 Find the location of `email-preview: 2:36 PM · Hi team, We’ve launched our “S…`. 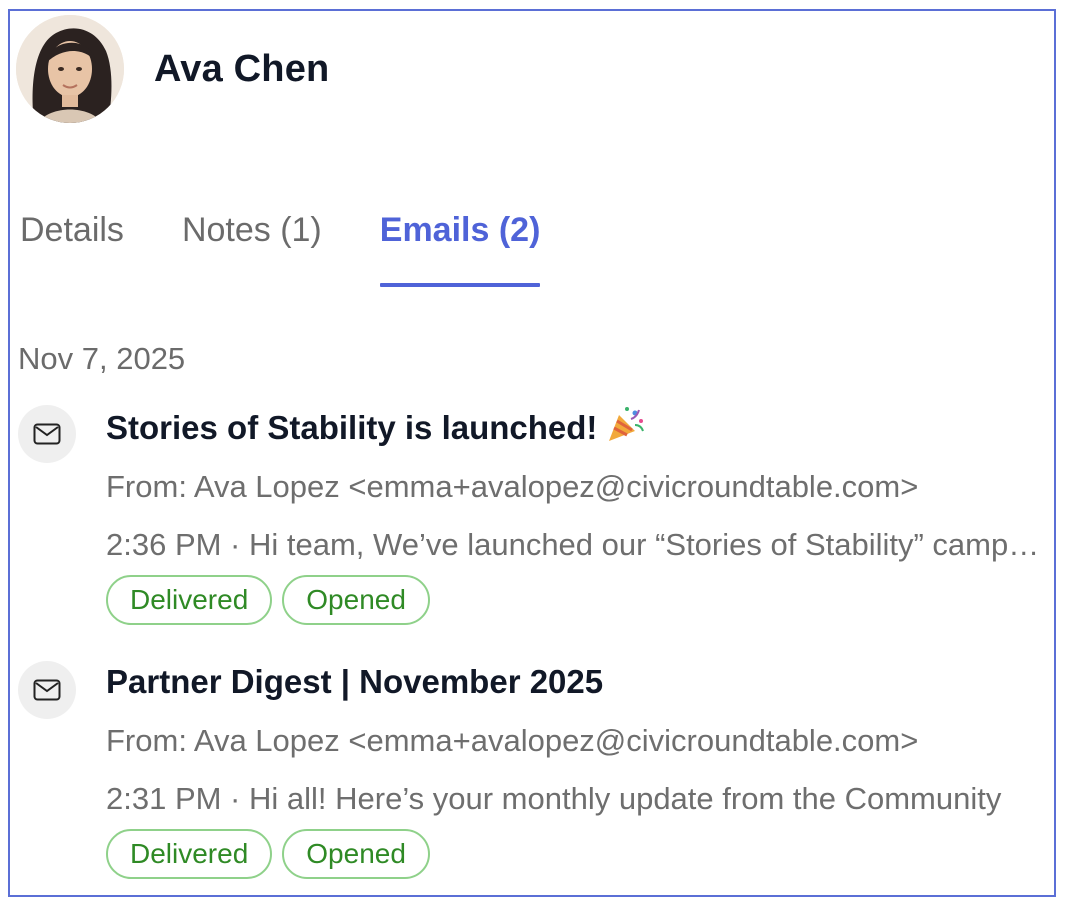

email-preview: 2:36 PM · Hi team, We’ve launched our “S… is located at coordinates (581, 544).